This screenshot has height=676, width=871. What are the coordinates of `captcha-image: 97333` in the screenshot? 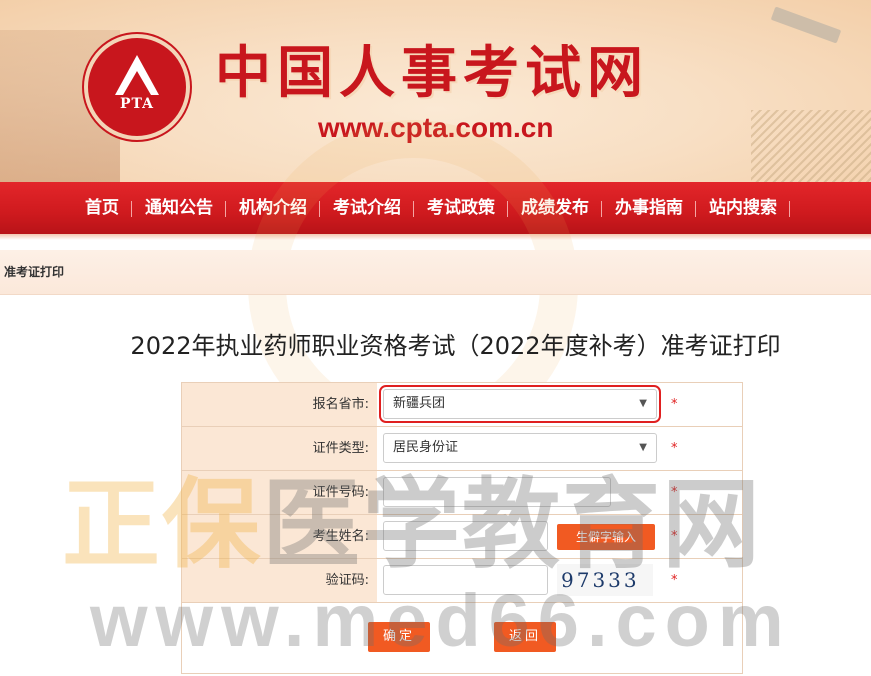 It's located at (605, 580).